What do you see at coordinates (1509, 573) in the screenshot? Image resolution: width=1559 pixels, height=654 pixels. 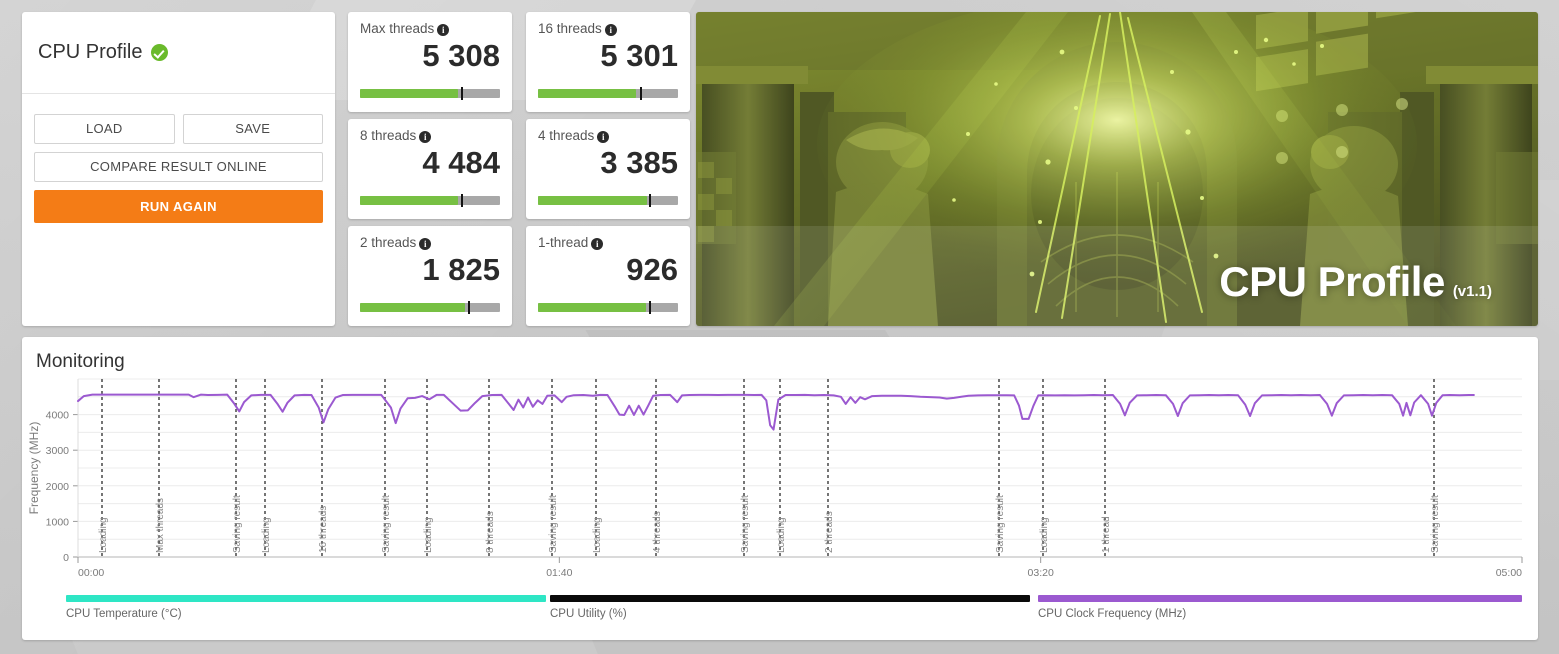 I see `x-axis-tick-label: 05:00` at bounding box center [1509, 573].